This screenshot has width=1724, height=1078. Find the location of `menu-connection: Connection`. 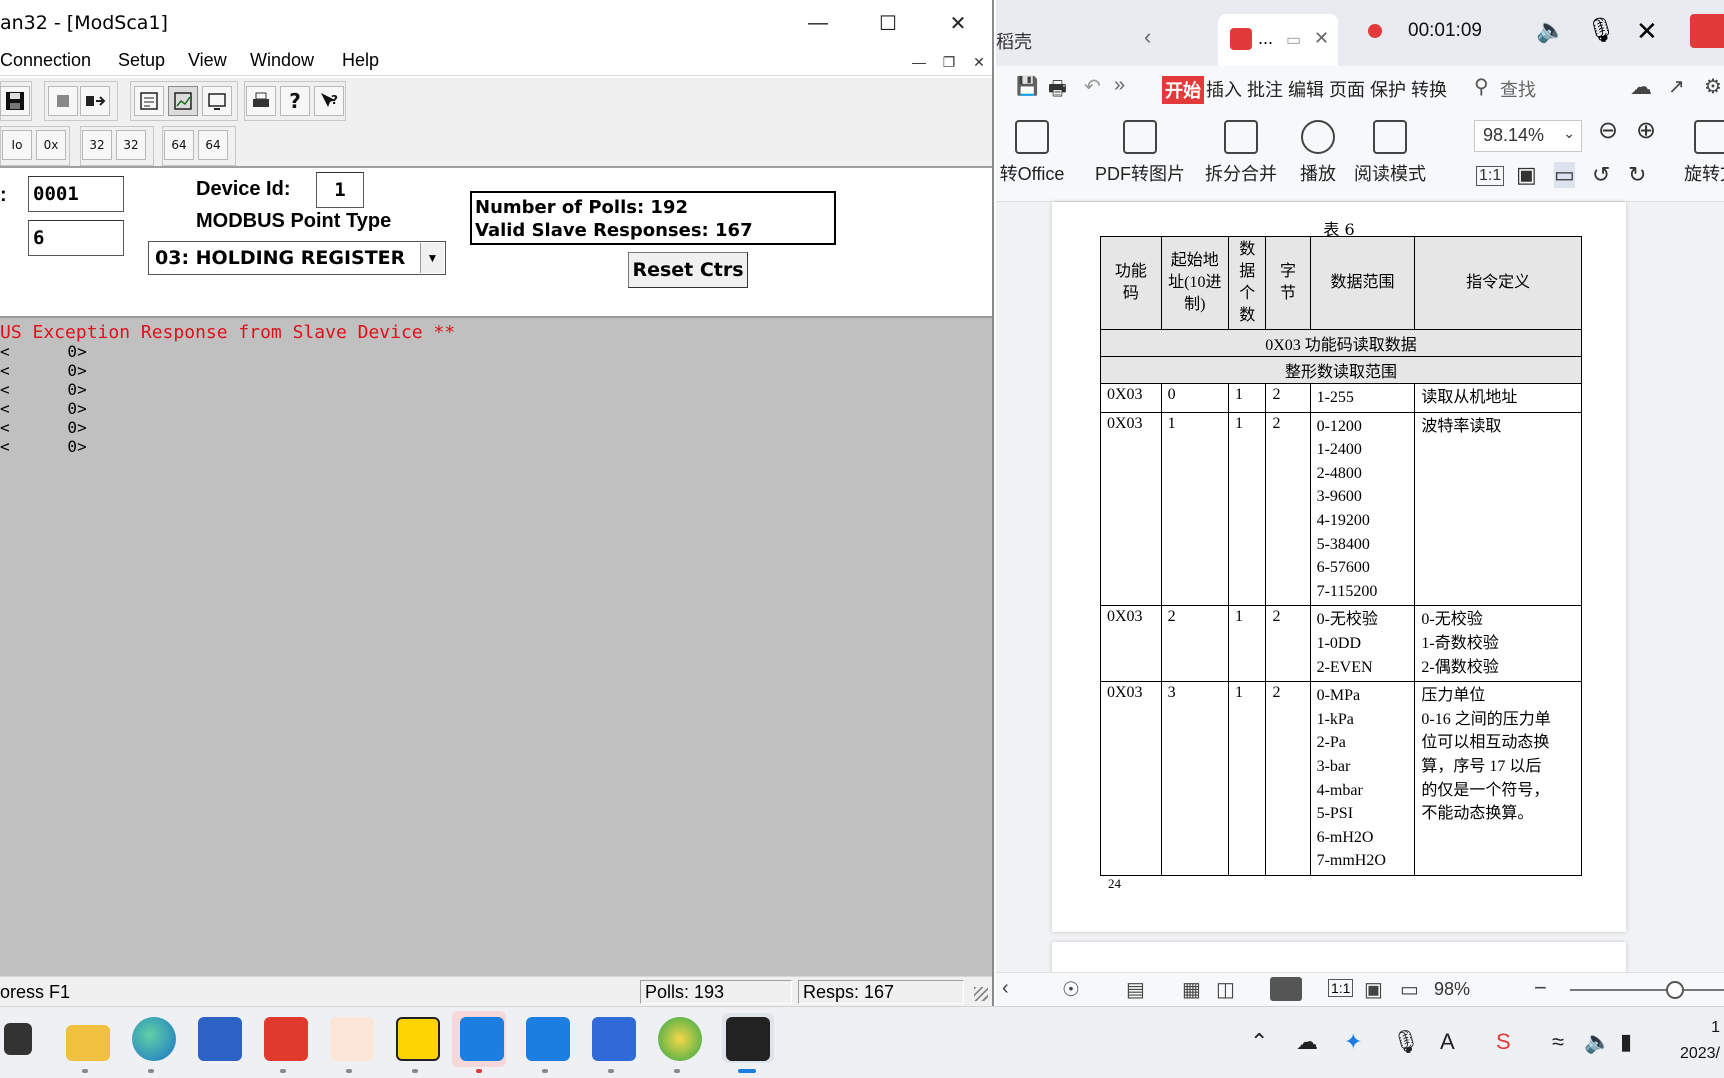

menu-connection: Connection is located at coordinates (45, 60).